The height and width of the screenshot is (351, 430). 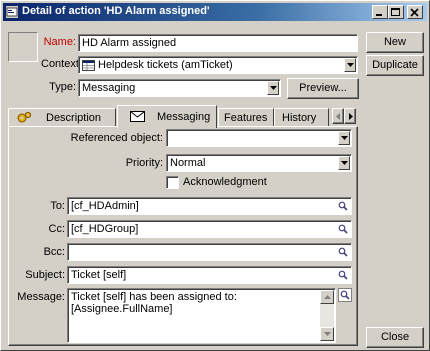 What do you see at coordinates (179, 88) in the screenshot?
I see `type-select: Messaging` at bounding box center [179, 88].